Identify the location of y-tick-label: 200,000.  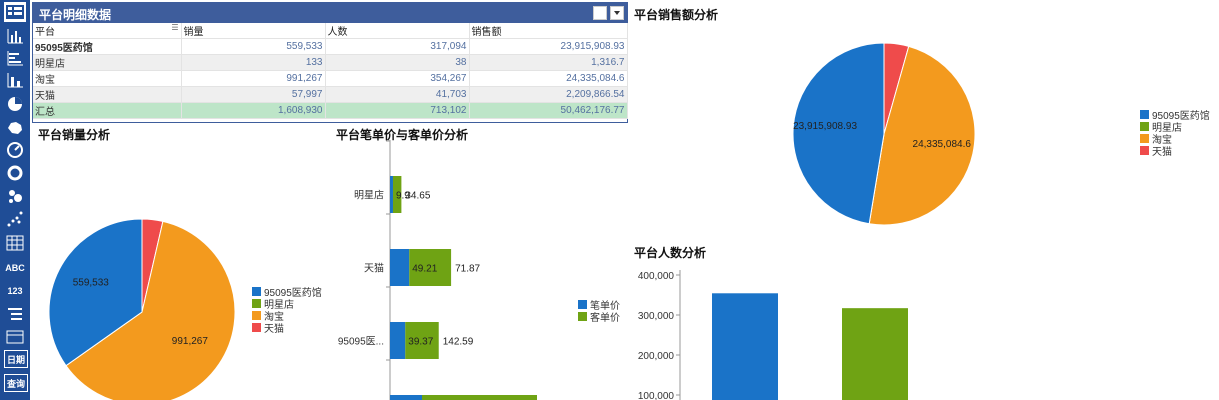
(656, 356).